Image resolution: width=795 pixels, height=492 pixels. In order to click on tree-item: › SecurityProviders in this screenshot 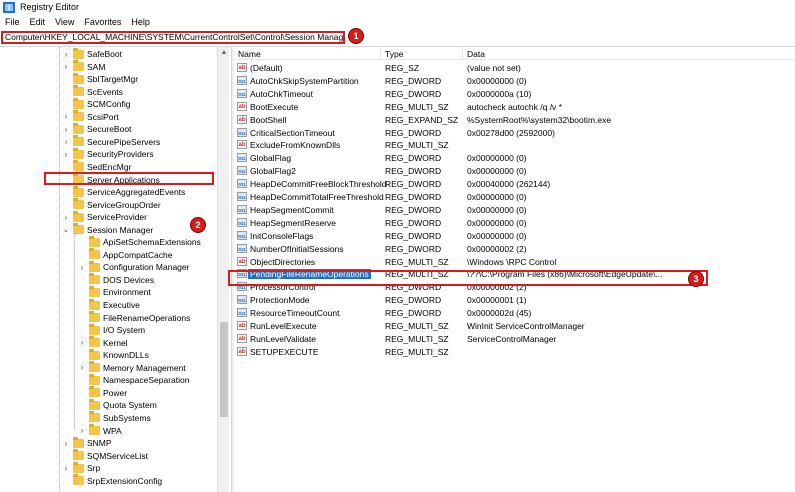, I will do `click(108, 153)`.